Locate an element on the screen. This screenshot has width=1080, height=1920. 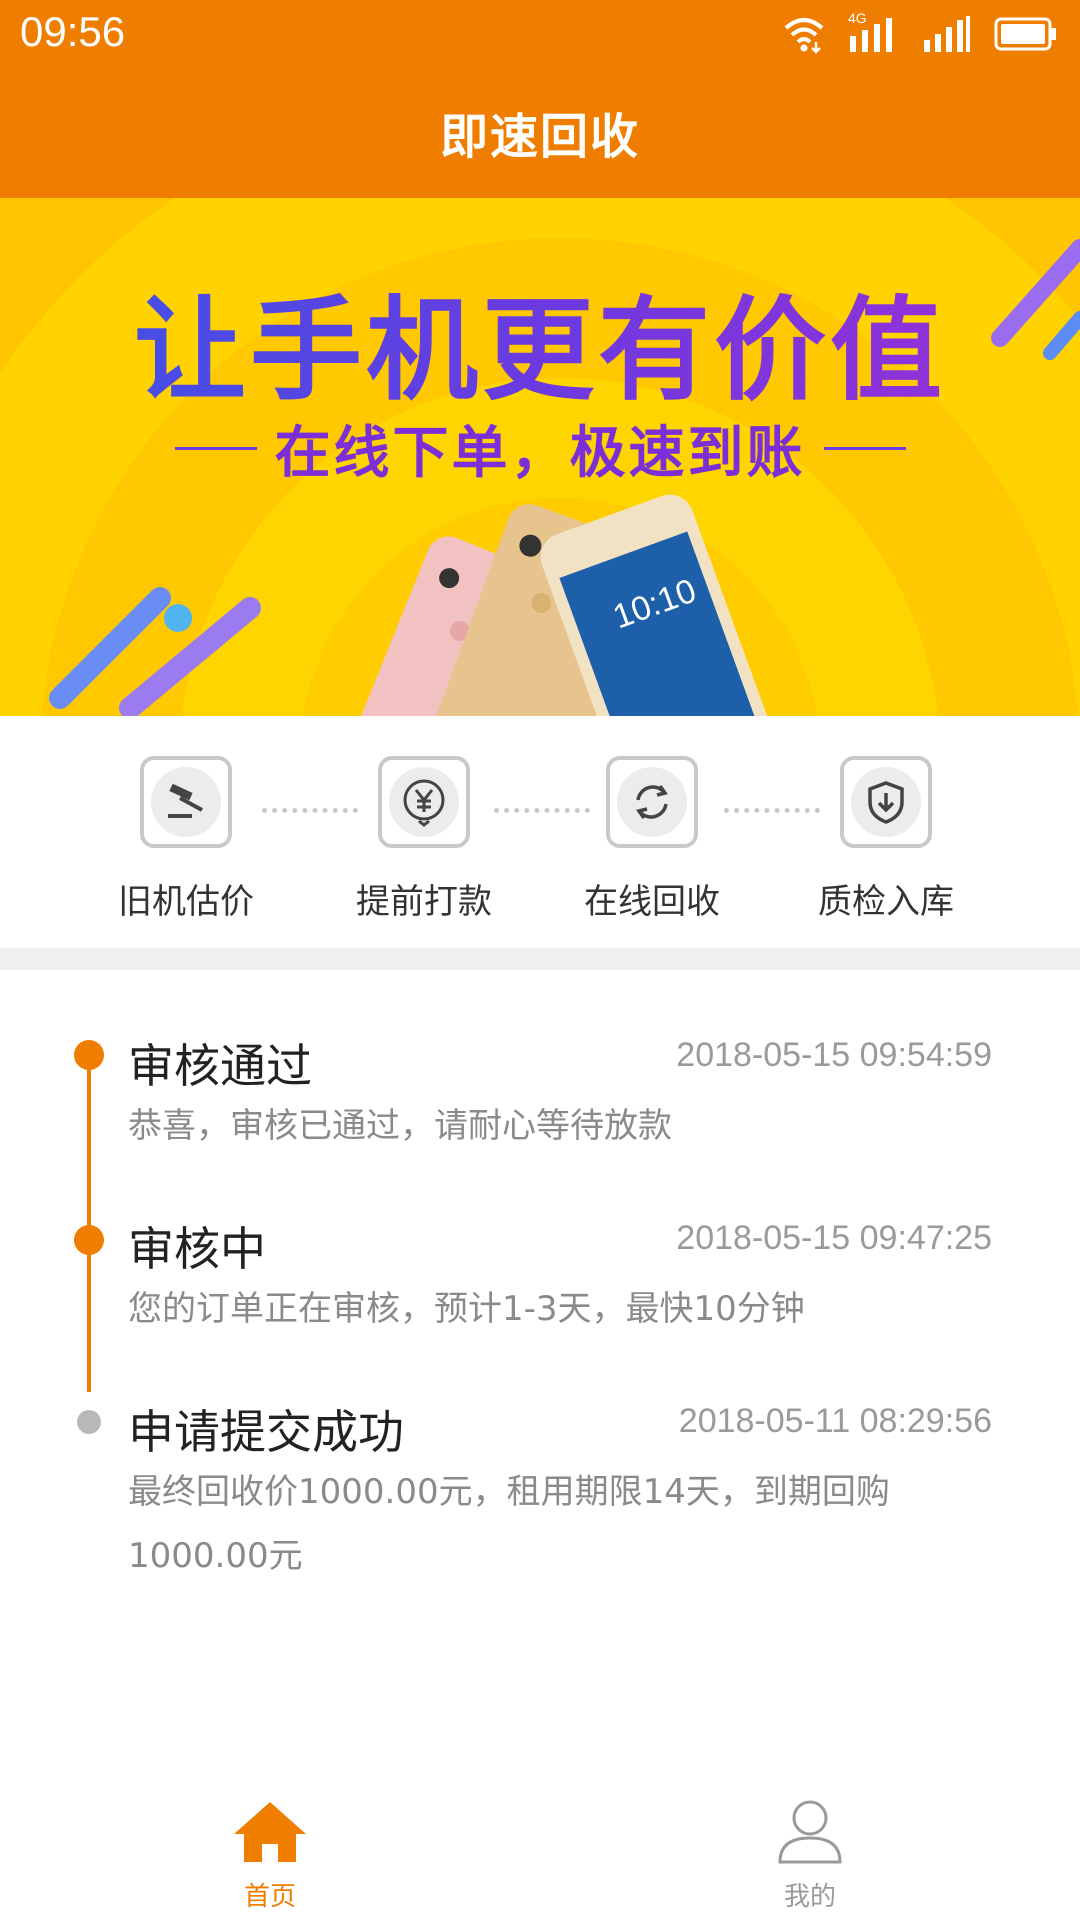
step-item: 提前打款 is located at coordinates (424, 839).